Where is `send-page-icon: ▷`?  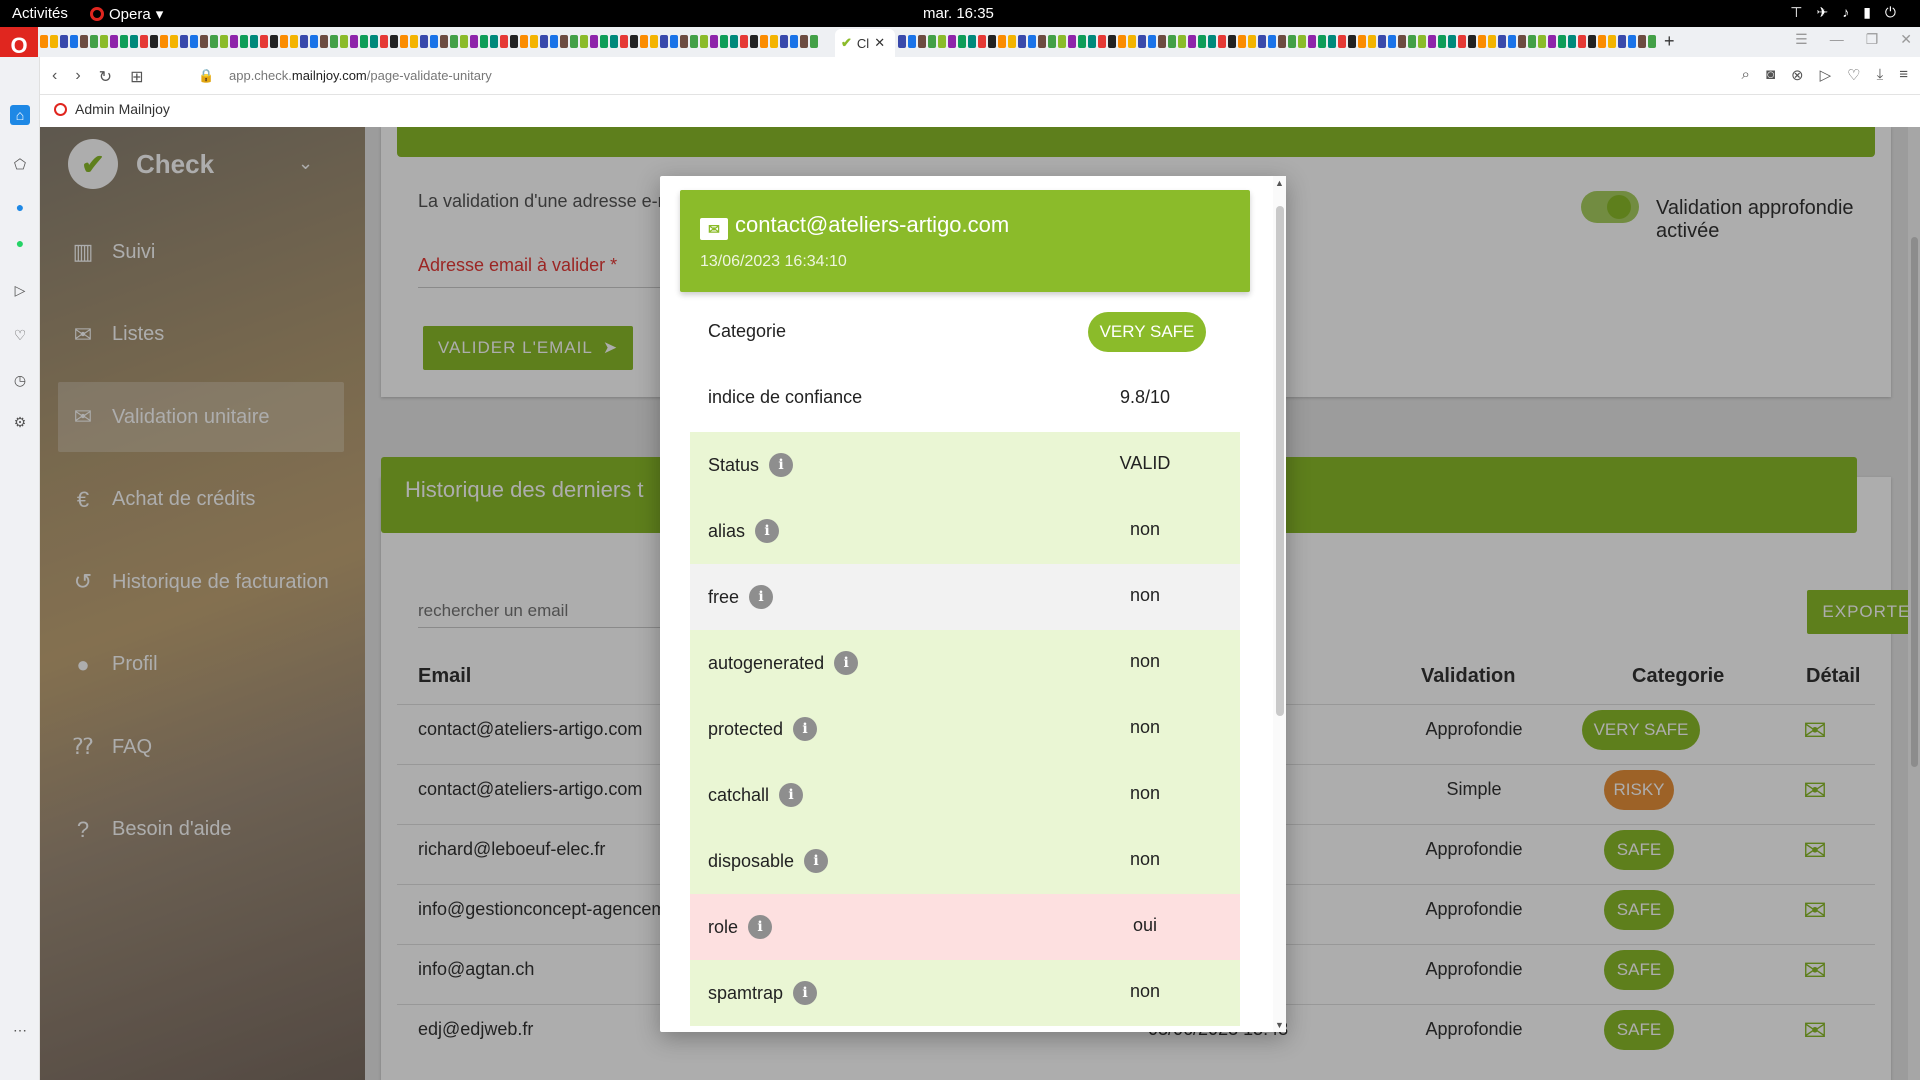
send-page-icon: ▷ is located at coordinates (1826, 75).